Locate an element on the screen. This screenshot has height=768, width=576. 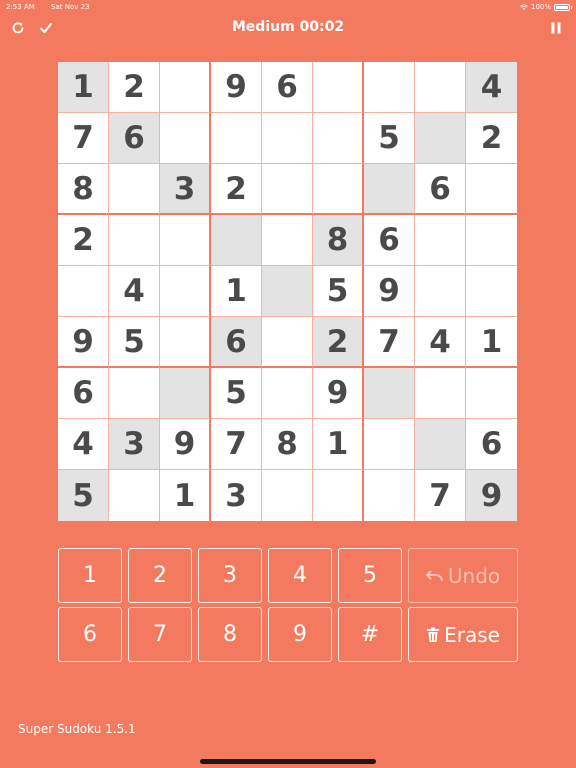
status-date: Sat Nov 23 is located at coordinates (70, 7).